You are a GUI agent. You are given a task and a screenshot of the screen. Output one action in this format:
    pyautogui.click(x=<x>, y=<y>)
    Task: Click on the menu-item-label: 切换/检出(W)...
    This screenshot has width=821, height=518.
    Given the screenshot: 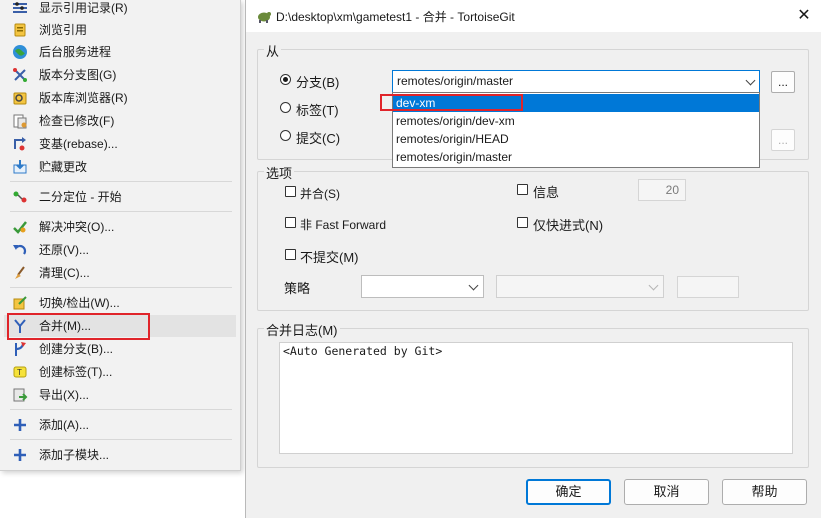 What is the action you would take?
    pyautogui.click(x=79, y=303)
    